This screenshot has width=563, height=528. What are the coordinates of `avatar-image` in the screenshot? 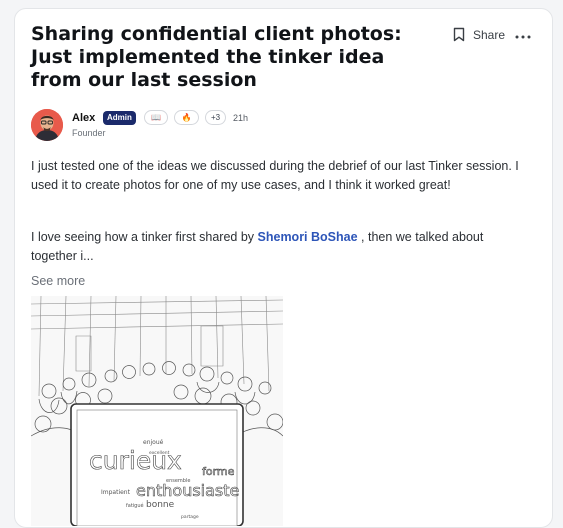 It's located at (47, 125).